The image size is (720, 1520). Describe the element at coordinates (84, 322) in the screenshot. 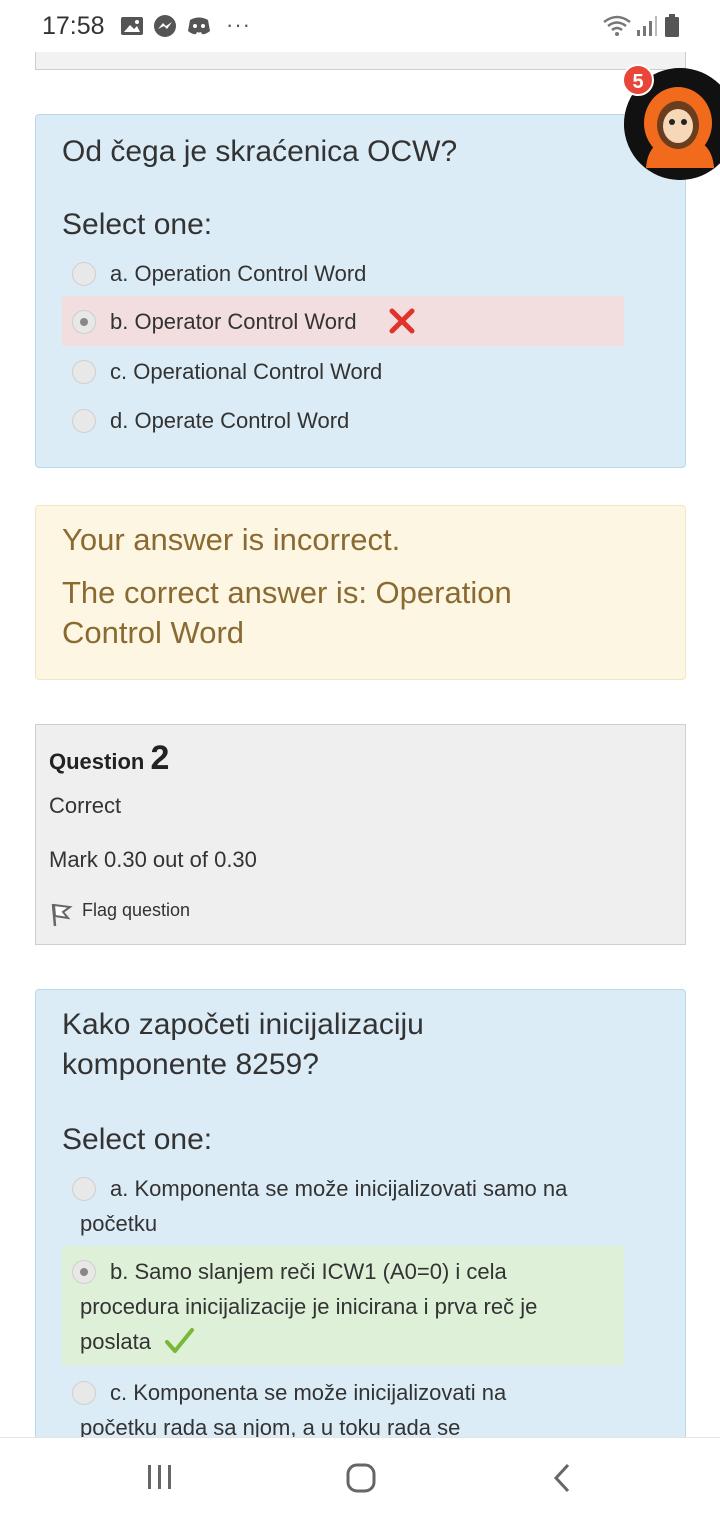

I see `q1-option-b-radio` at that location.